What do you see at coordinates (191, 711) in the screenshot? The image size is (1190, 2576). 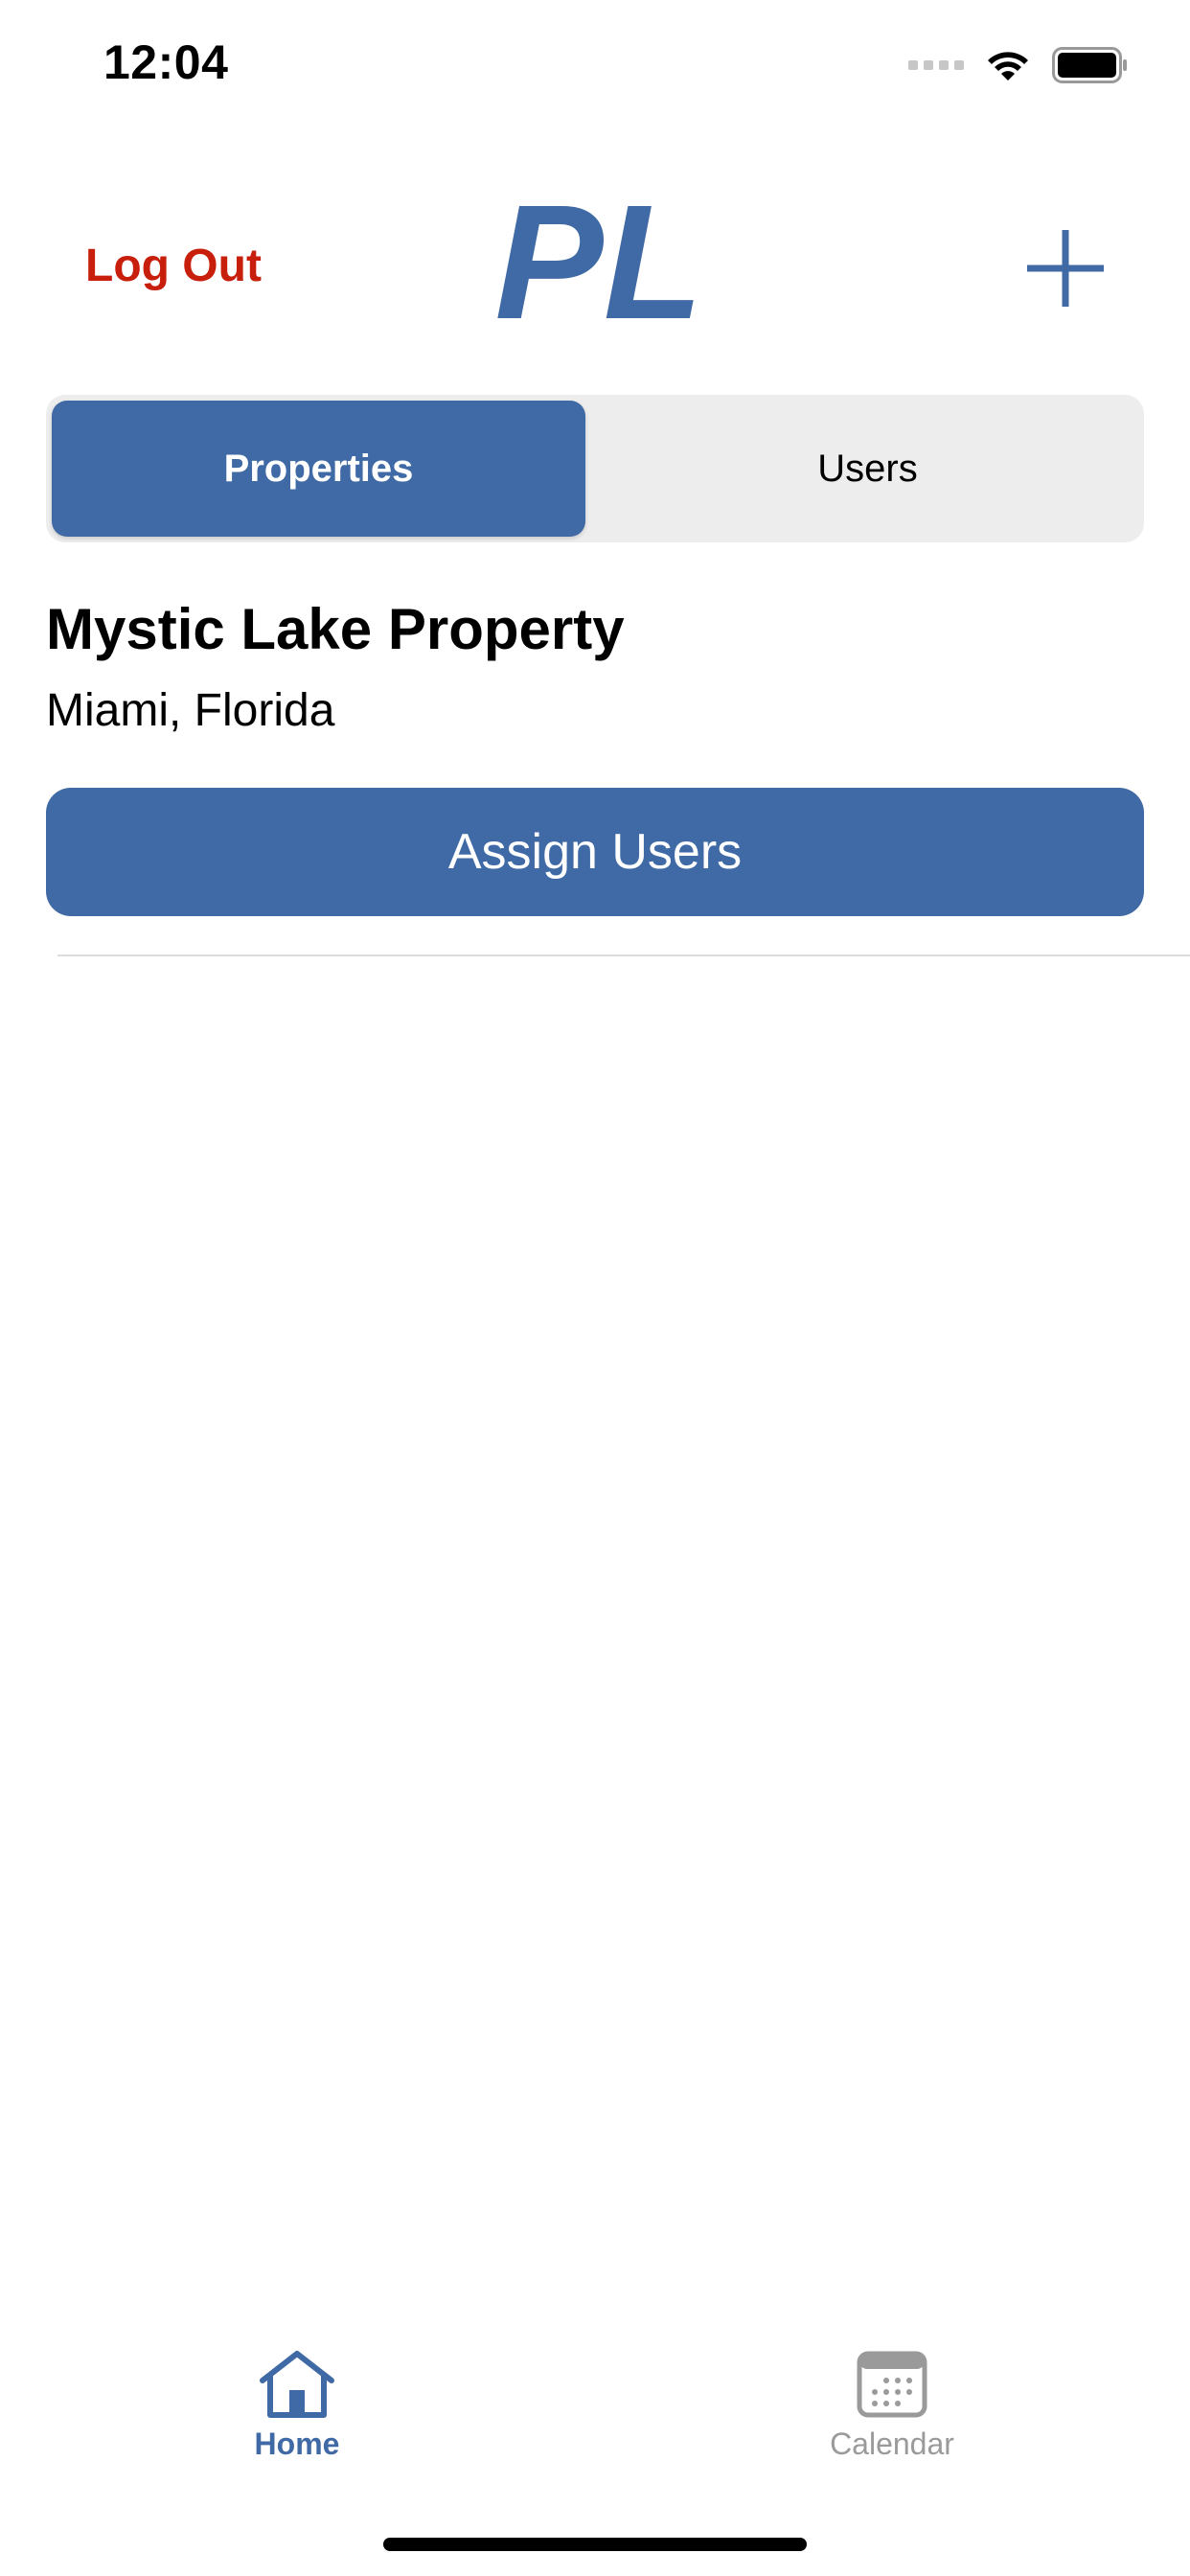 I see `property-location: Miami, Florida` at bounding box center [191, 711].